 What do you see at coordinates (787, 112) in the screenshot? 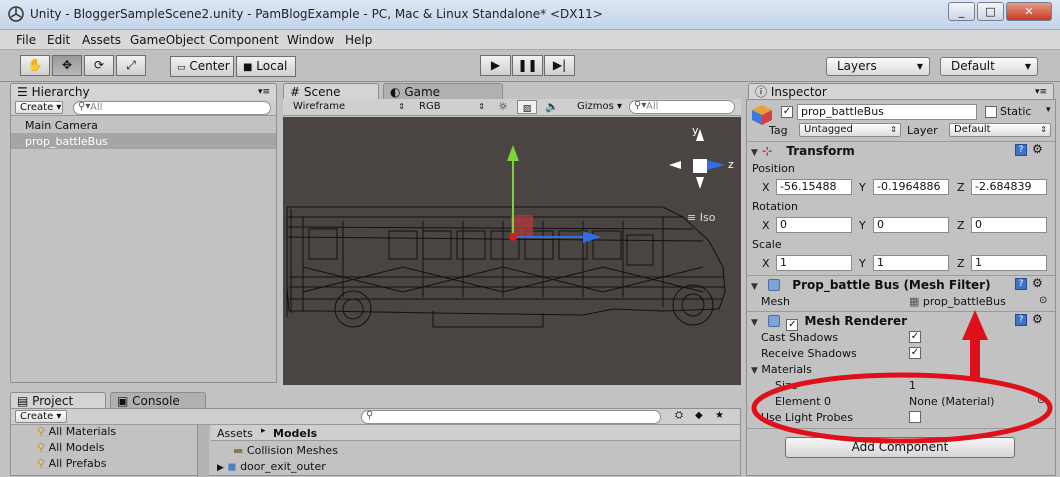
I see `object-active-checkbox: ✓` at bounding box center [787, 112].